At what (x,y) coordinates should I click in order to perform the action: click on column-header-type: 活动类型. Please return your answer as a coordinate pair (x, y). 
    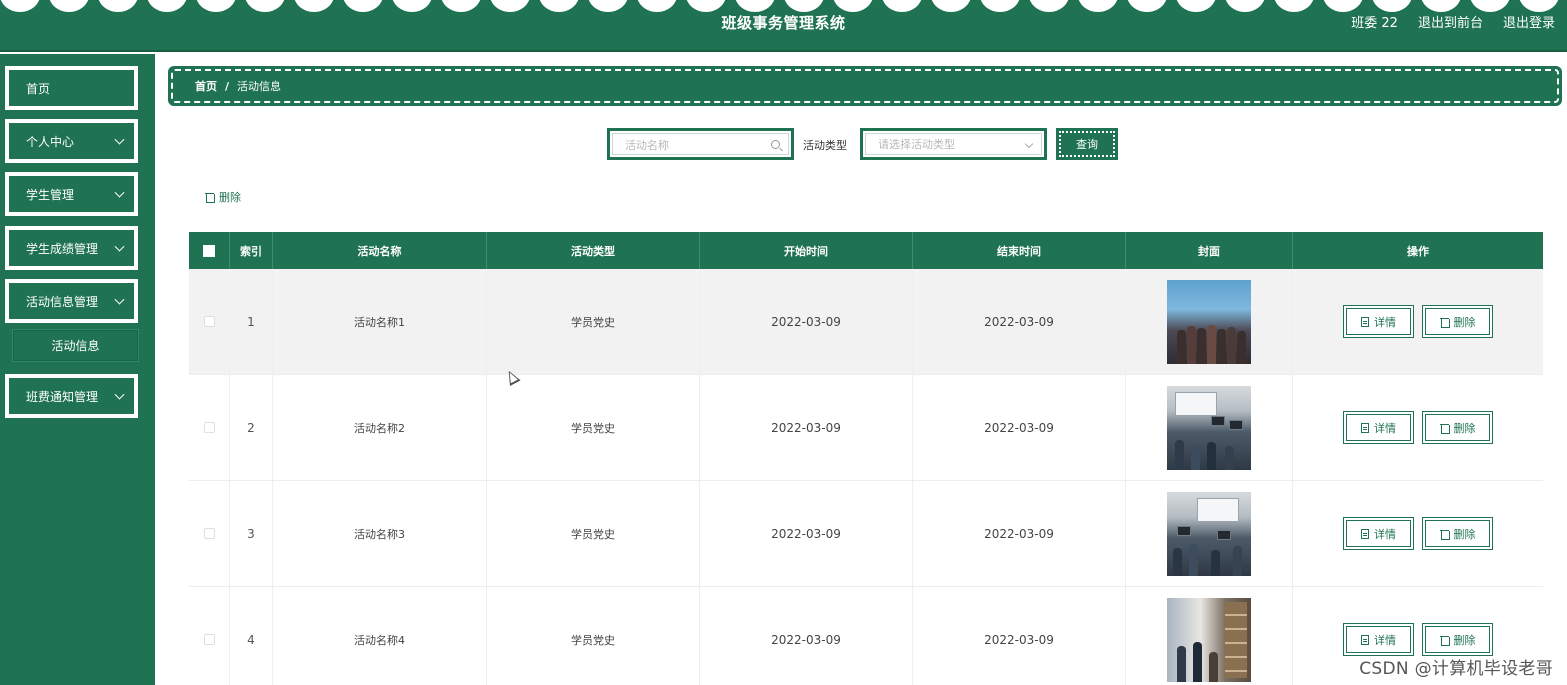
    Looking at the image, I should click on (593, 250).